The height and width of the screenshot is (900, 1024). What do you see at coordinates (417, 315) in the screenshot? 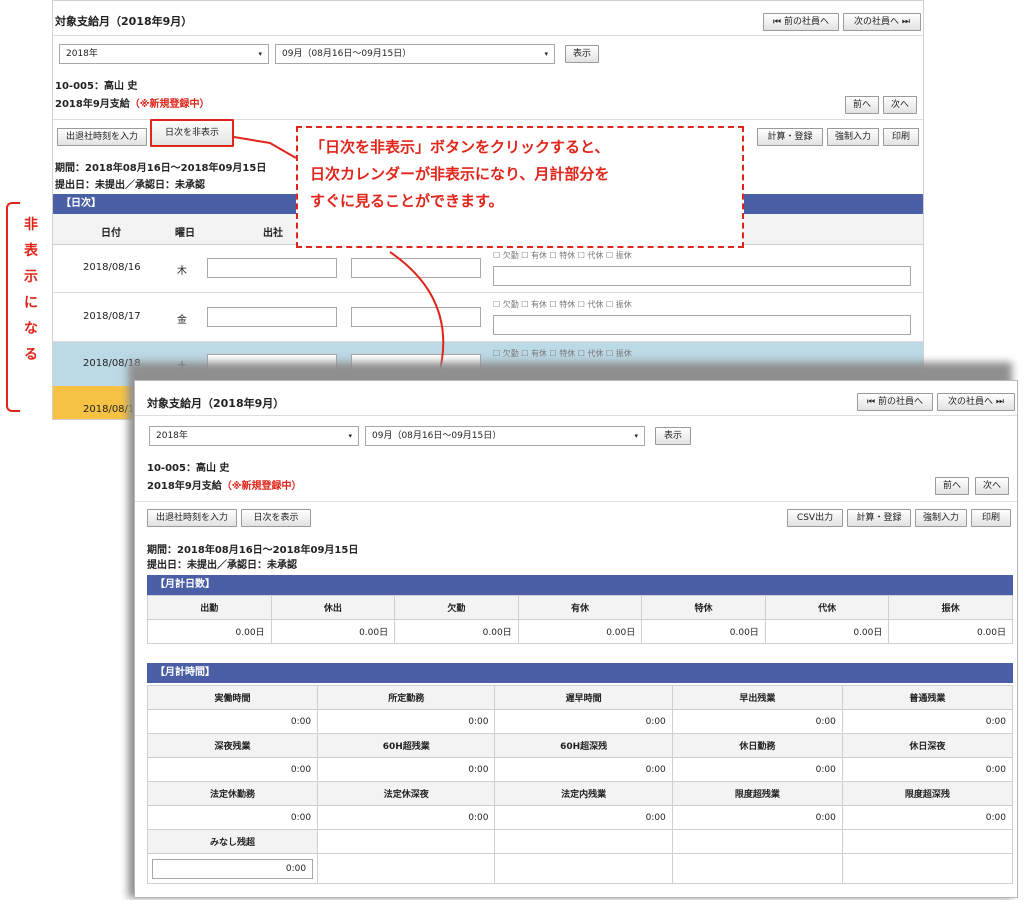
I see `down-arrow` at bounding box center [417, 315].